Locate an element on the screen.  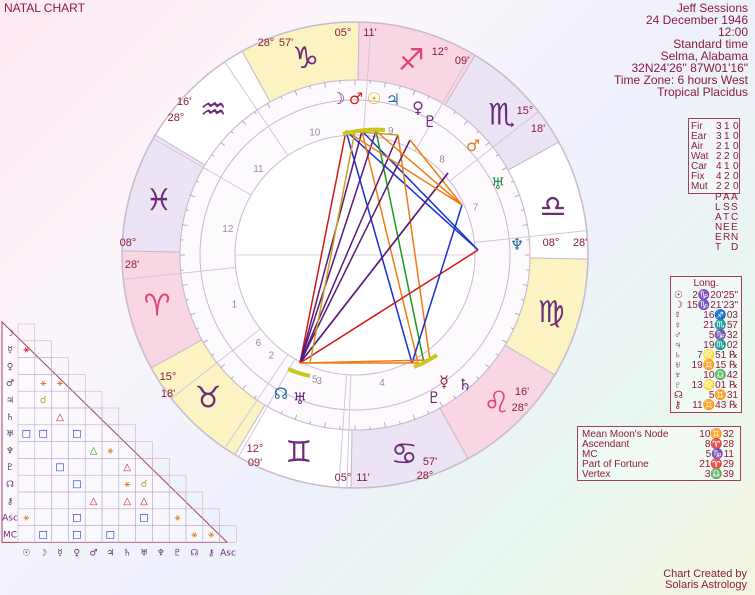
aspect-grid-col-glyph: ♀ is located at coordinates (77, 553).